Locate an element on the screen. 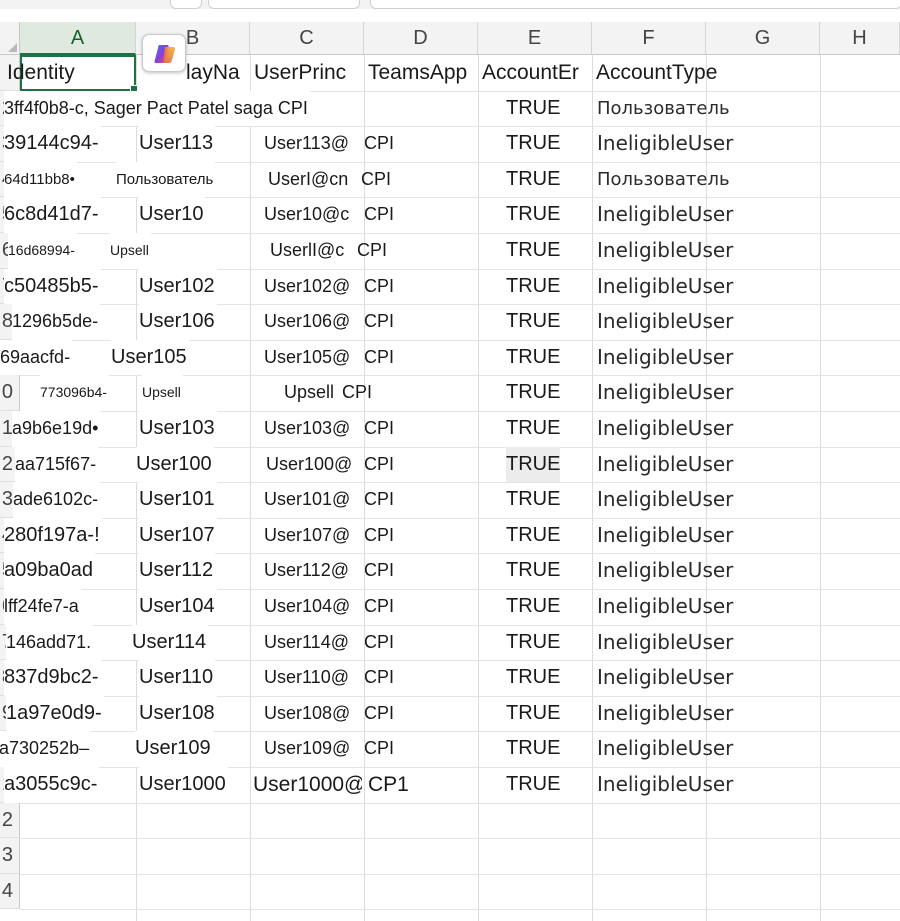 The height and width of the screenshot is (921, 900). cell-display-name: User101 is located at coordinates (178, 500).